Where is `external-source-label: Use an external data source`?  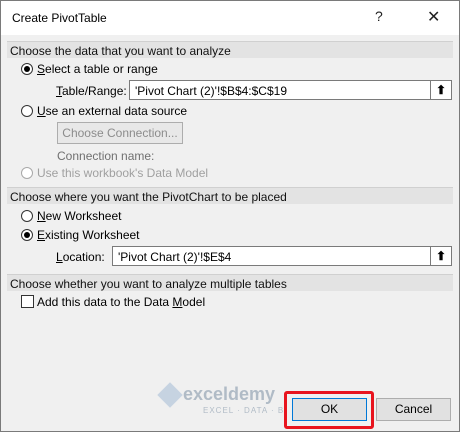
external-source-label: Use an external data source is located at coordinates (112, 111).